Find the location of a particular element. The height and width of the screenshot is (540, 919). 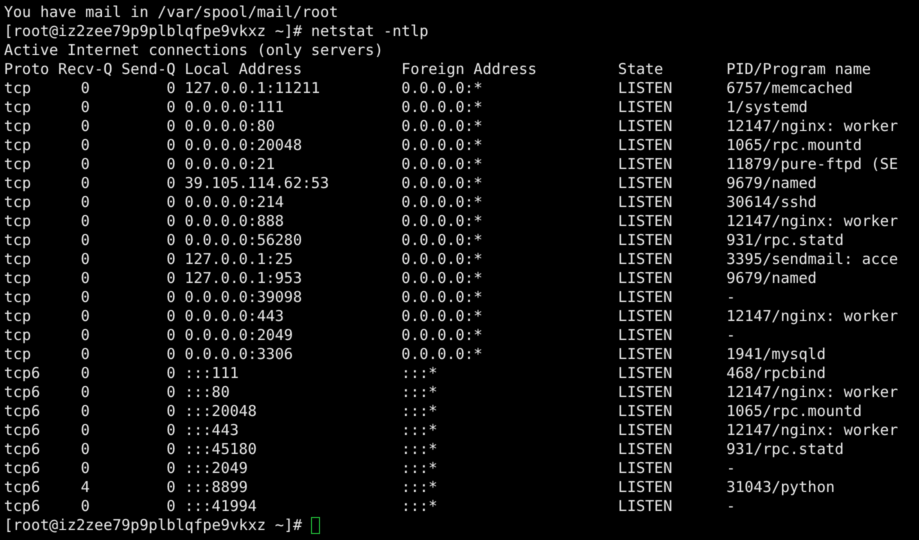

table-cell: 0.0.0.0:888 is located at coordinates (234, 221).